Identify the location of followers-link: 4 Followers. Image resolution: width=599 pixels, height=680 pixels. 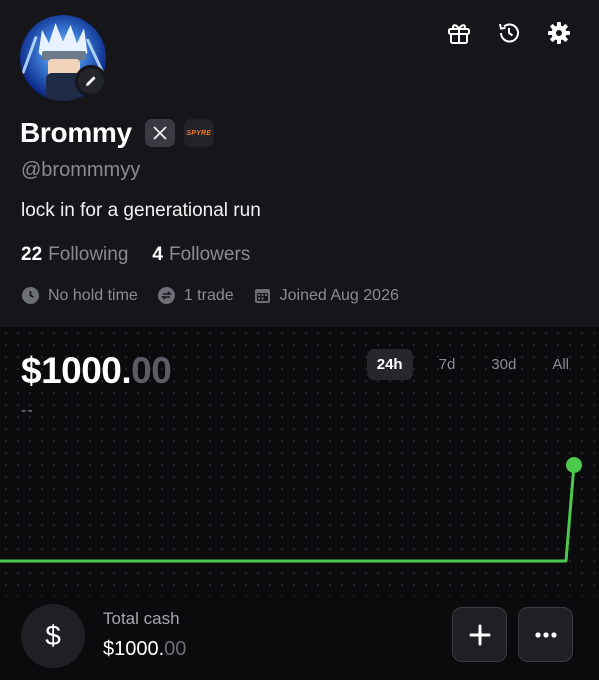
(201, 255).